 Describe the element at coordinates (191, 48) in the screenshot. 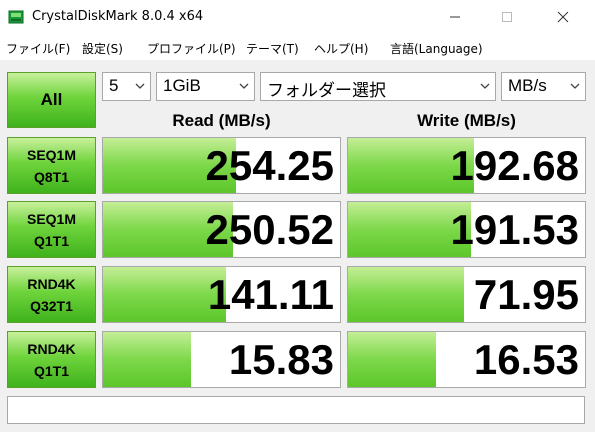

I see `menu-profile: プロファイル(P)` at that location.